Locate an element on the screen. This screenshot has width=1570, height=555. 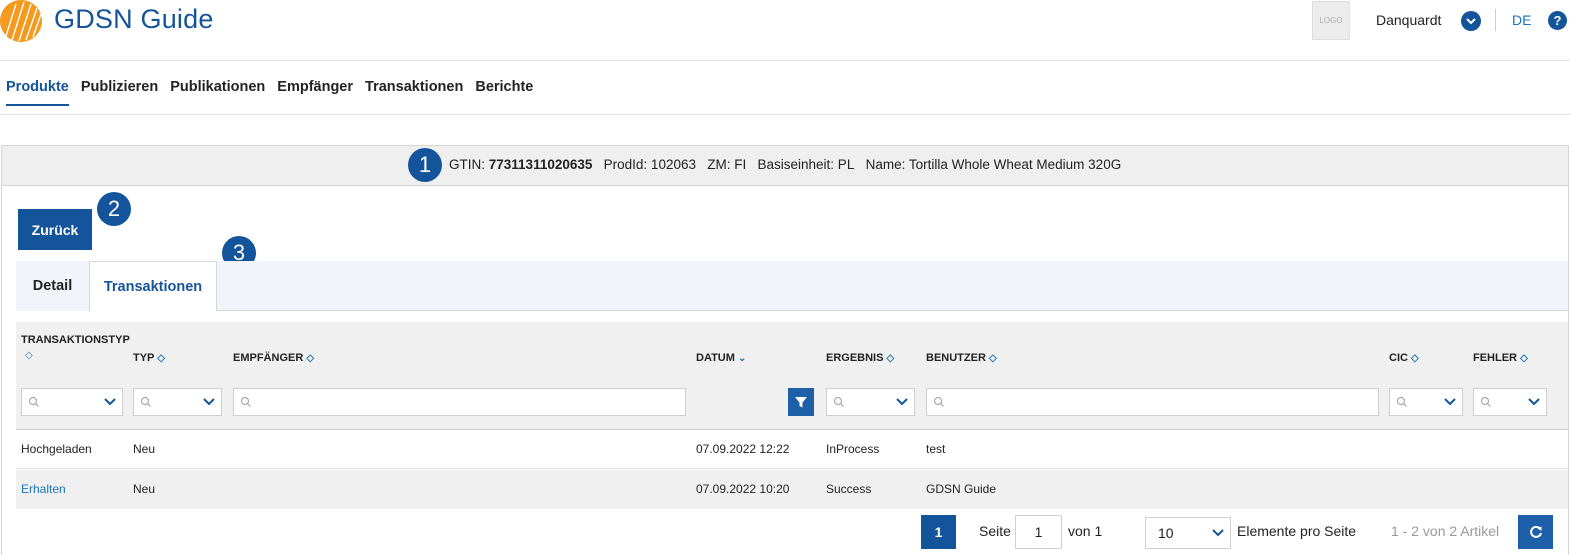
filter-cic-select is located at coordinates (1426, 402).